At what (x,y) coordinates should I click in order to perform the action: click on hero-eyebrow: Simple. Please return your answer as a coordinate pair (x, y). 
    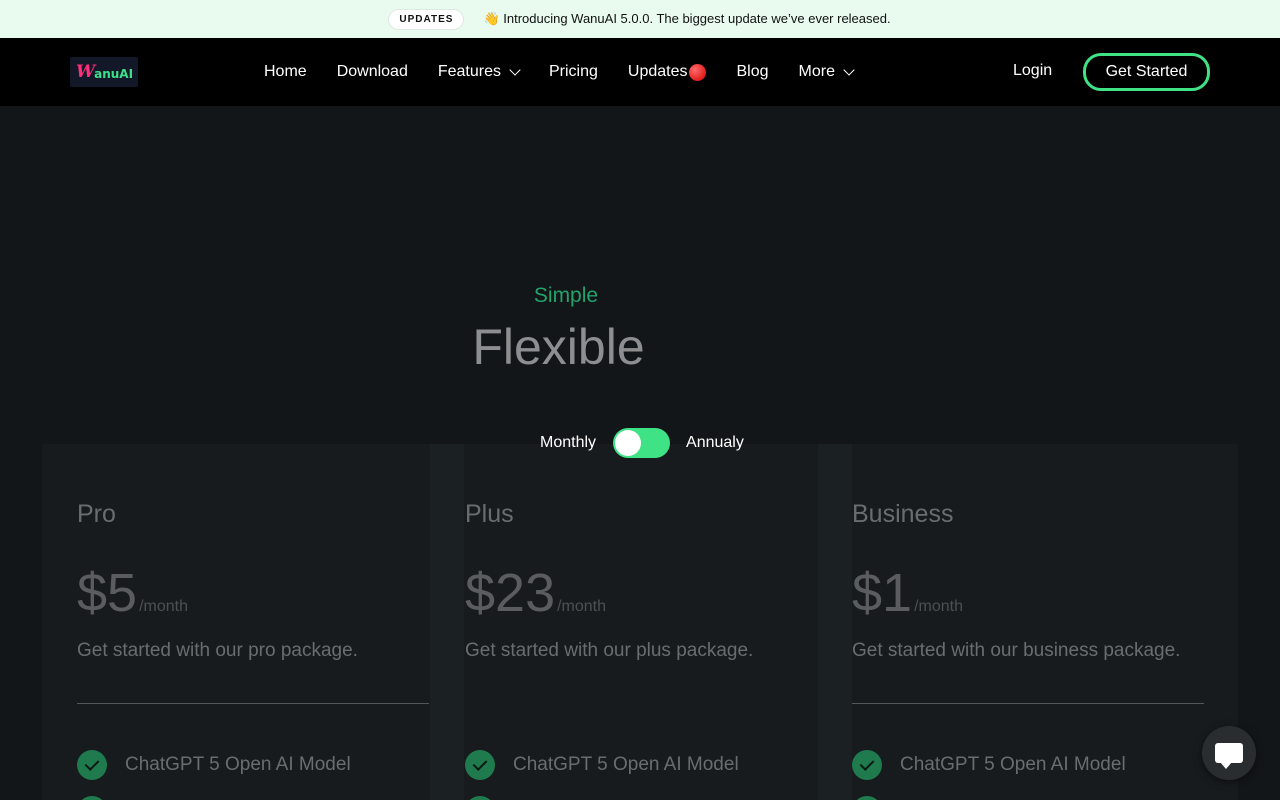
    Looking at the image, I should click on (566, 295).